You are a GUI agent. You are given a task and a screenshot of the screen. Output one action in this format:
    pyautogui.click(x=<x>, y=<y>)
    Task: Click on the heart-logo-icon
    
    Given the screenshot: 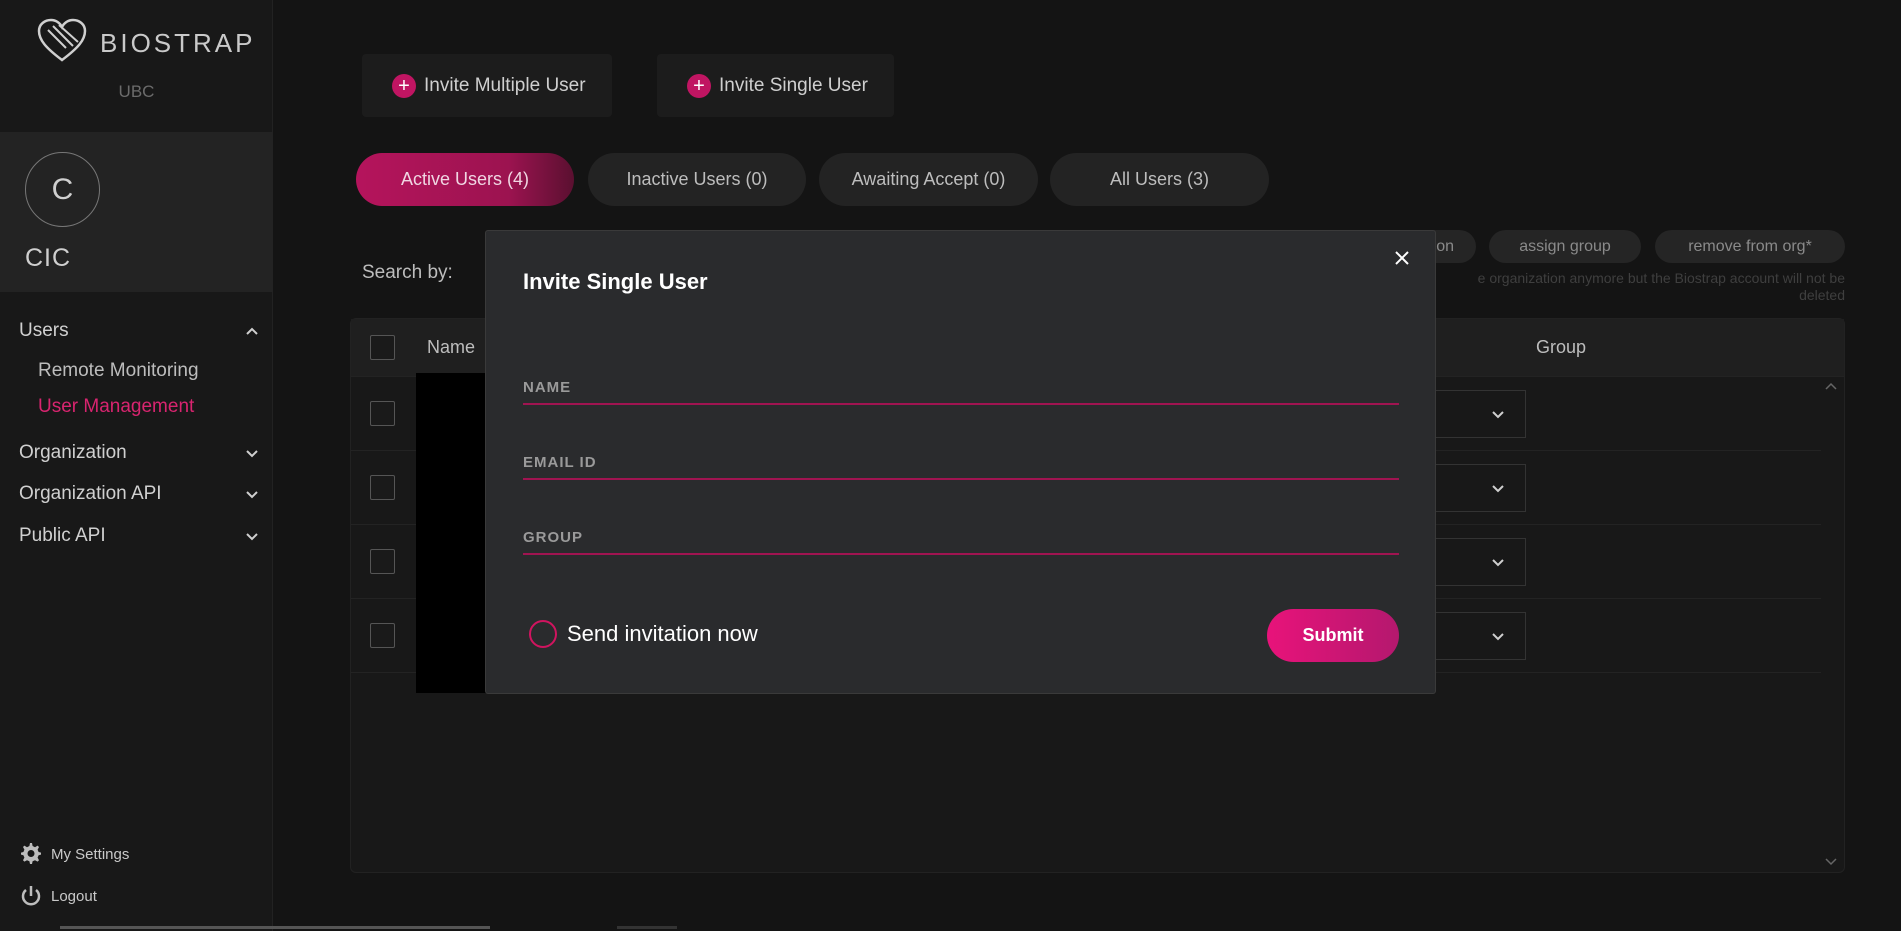 What is the action you would take?
    pyautogui.click(x=62, y=43)
    